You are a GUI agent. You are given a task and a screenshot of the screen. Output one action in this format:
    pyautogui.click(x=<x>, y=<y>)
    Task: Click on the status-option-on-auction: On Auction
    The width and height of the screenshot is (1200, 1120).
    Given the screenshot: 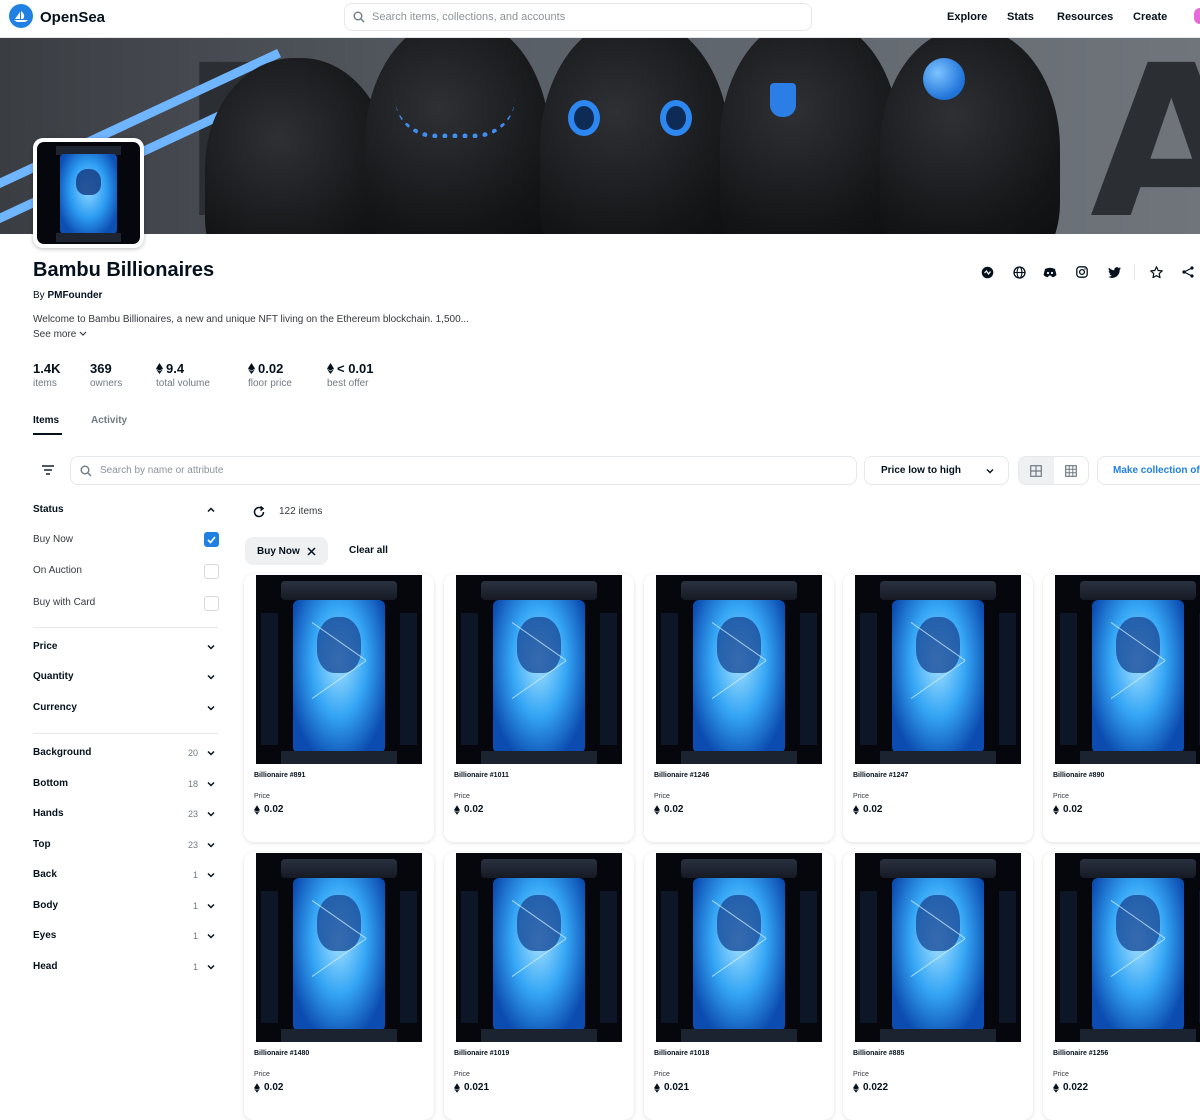 What is the action you would take?
    pyautogui.click(x=57, y=570)
    